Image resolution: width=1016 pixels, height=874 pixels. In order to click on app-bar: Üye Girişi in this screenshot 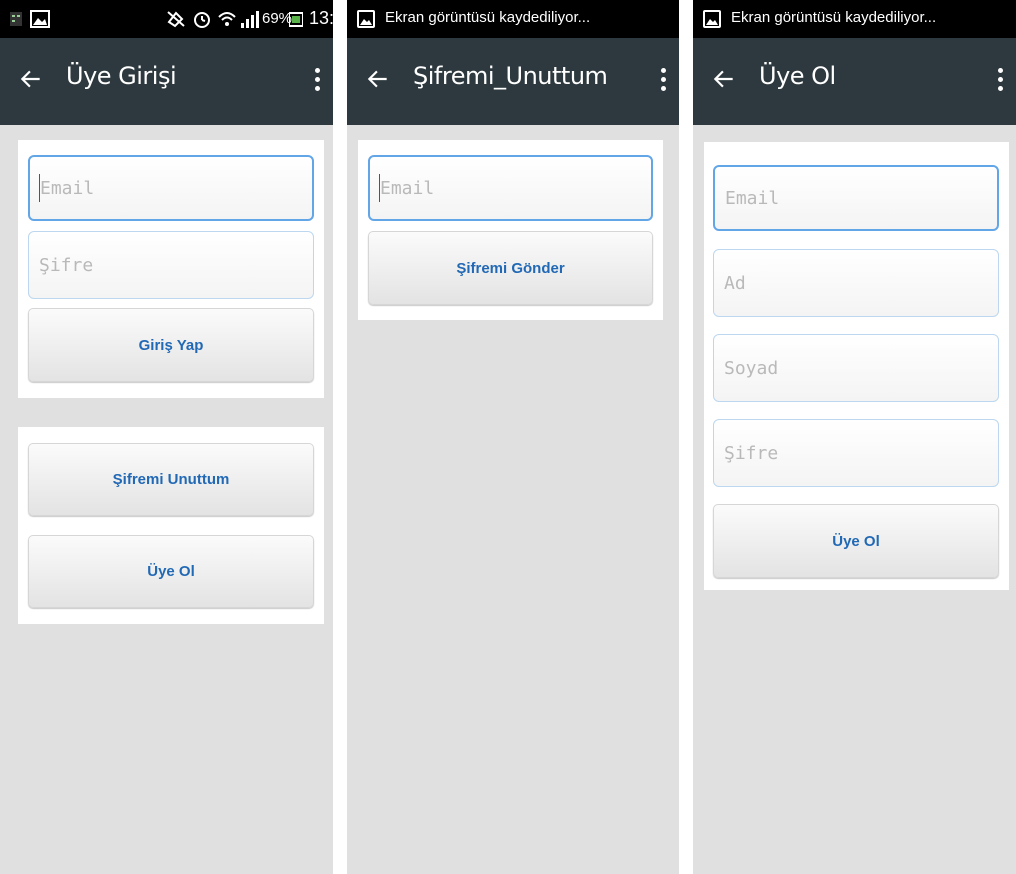, I will do `click(166, 81)`.